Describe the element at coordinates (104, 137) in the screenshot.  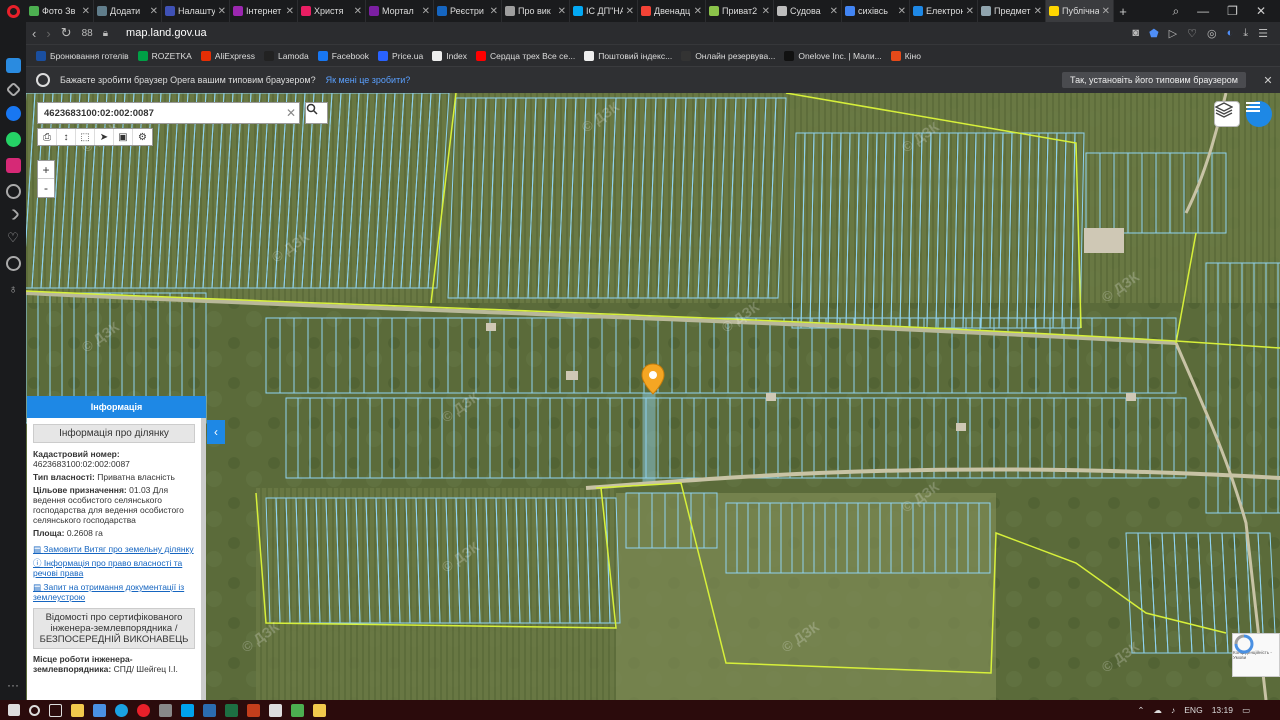
I see `select-pointer-icon: ➤` at that location.